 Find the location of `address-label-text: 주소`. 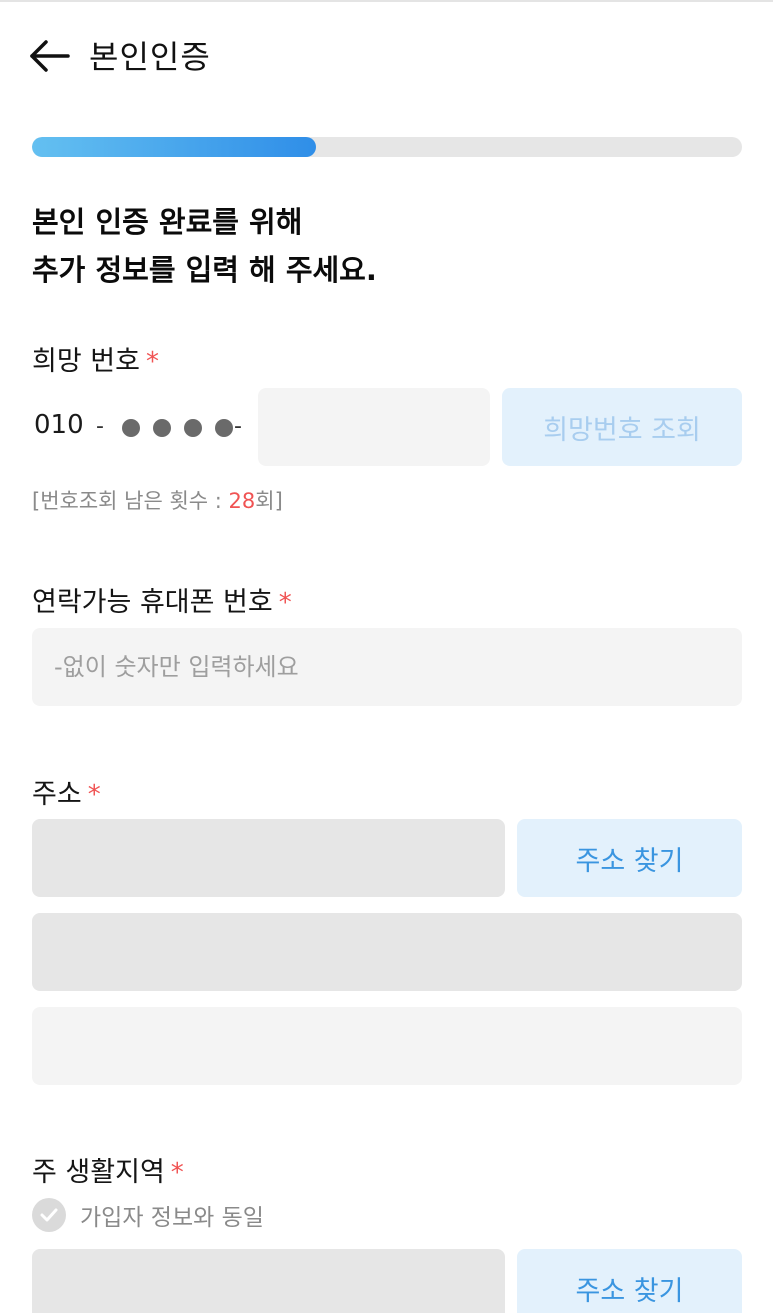

address-label-text: 주소 is located at coordinates (57, 794).